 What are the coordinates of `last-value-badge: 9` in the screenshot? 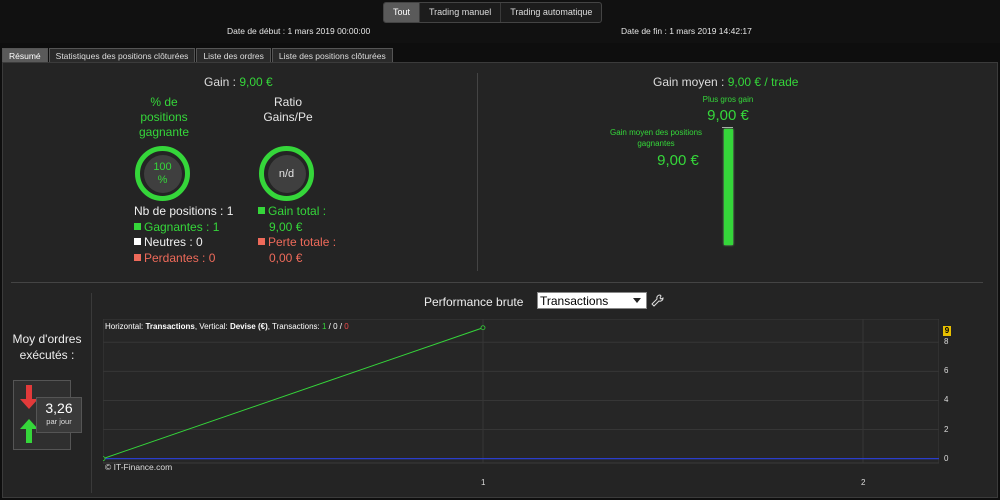 It's located at (947, 331).